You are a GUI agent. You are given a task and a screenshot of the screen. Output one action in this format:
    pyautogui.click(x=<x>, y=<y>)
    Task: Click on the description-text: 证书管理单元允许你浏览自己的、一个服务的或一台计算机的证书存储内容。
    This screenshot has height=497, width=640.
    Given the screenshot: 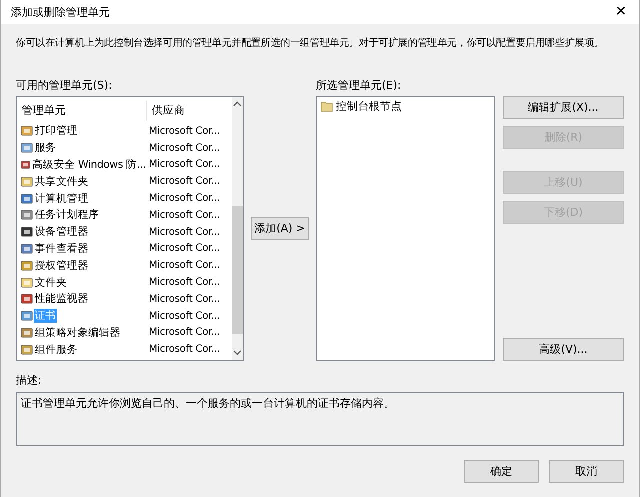 What is the action you would take?
    pyautogui.click(x=208, y=403)
    